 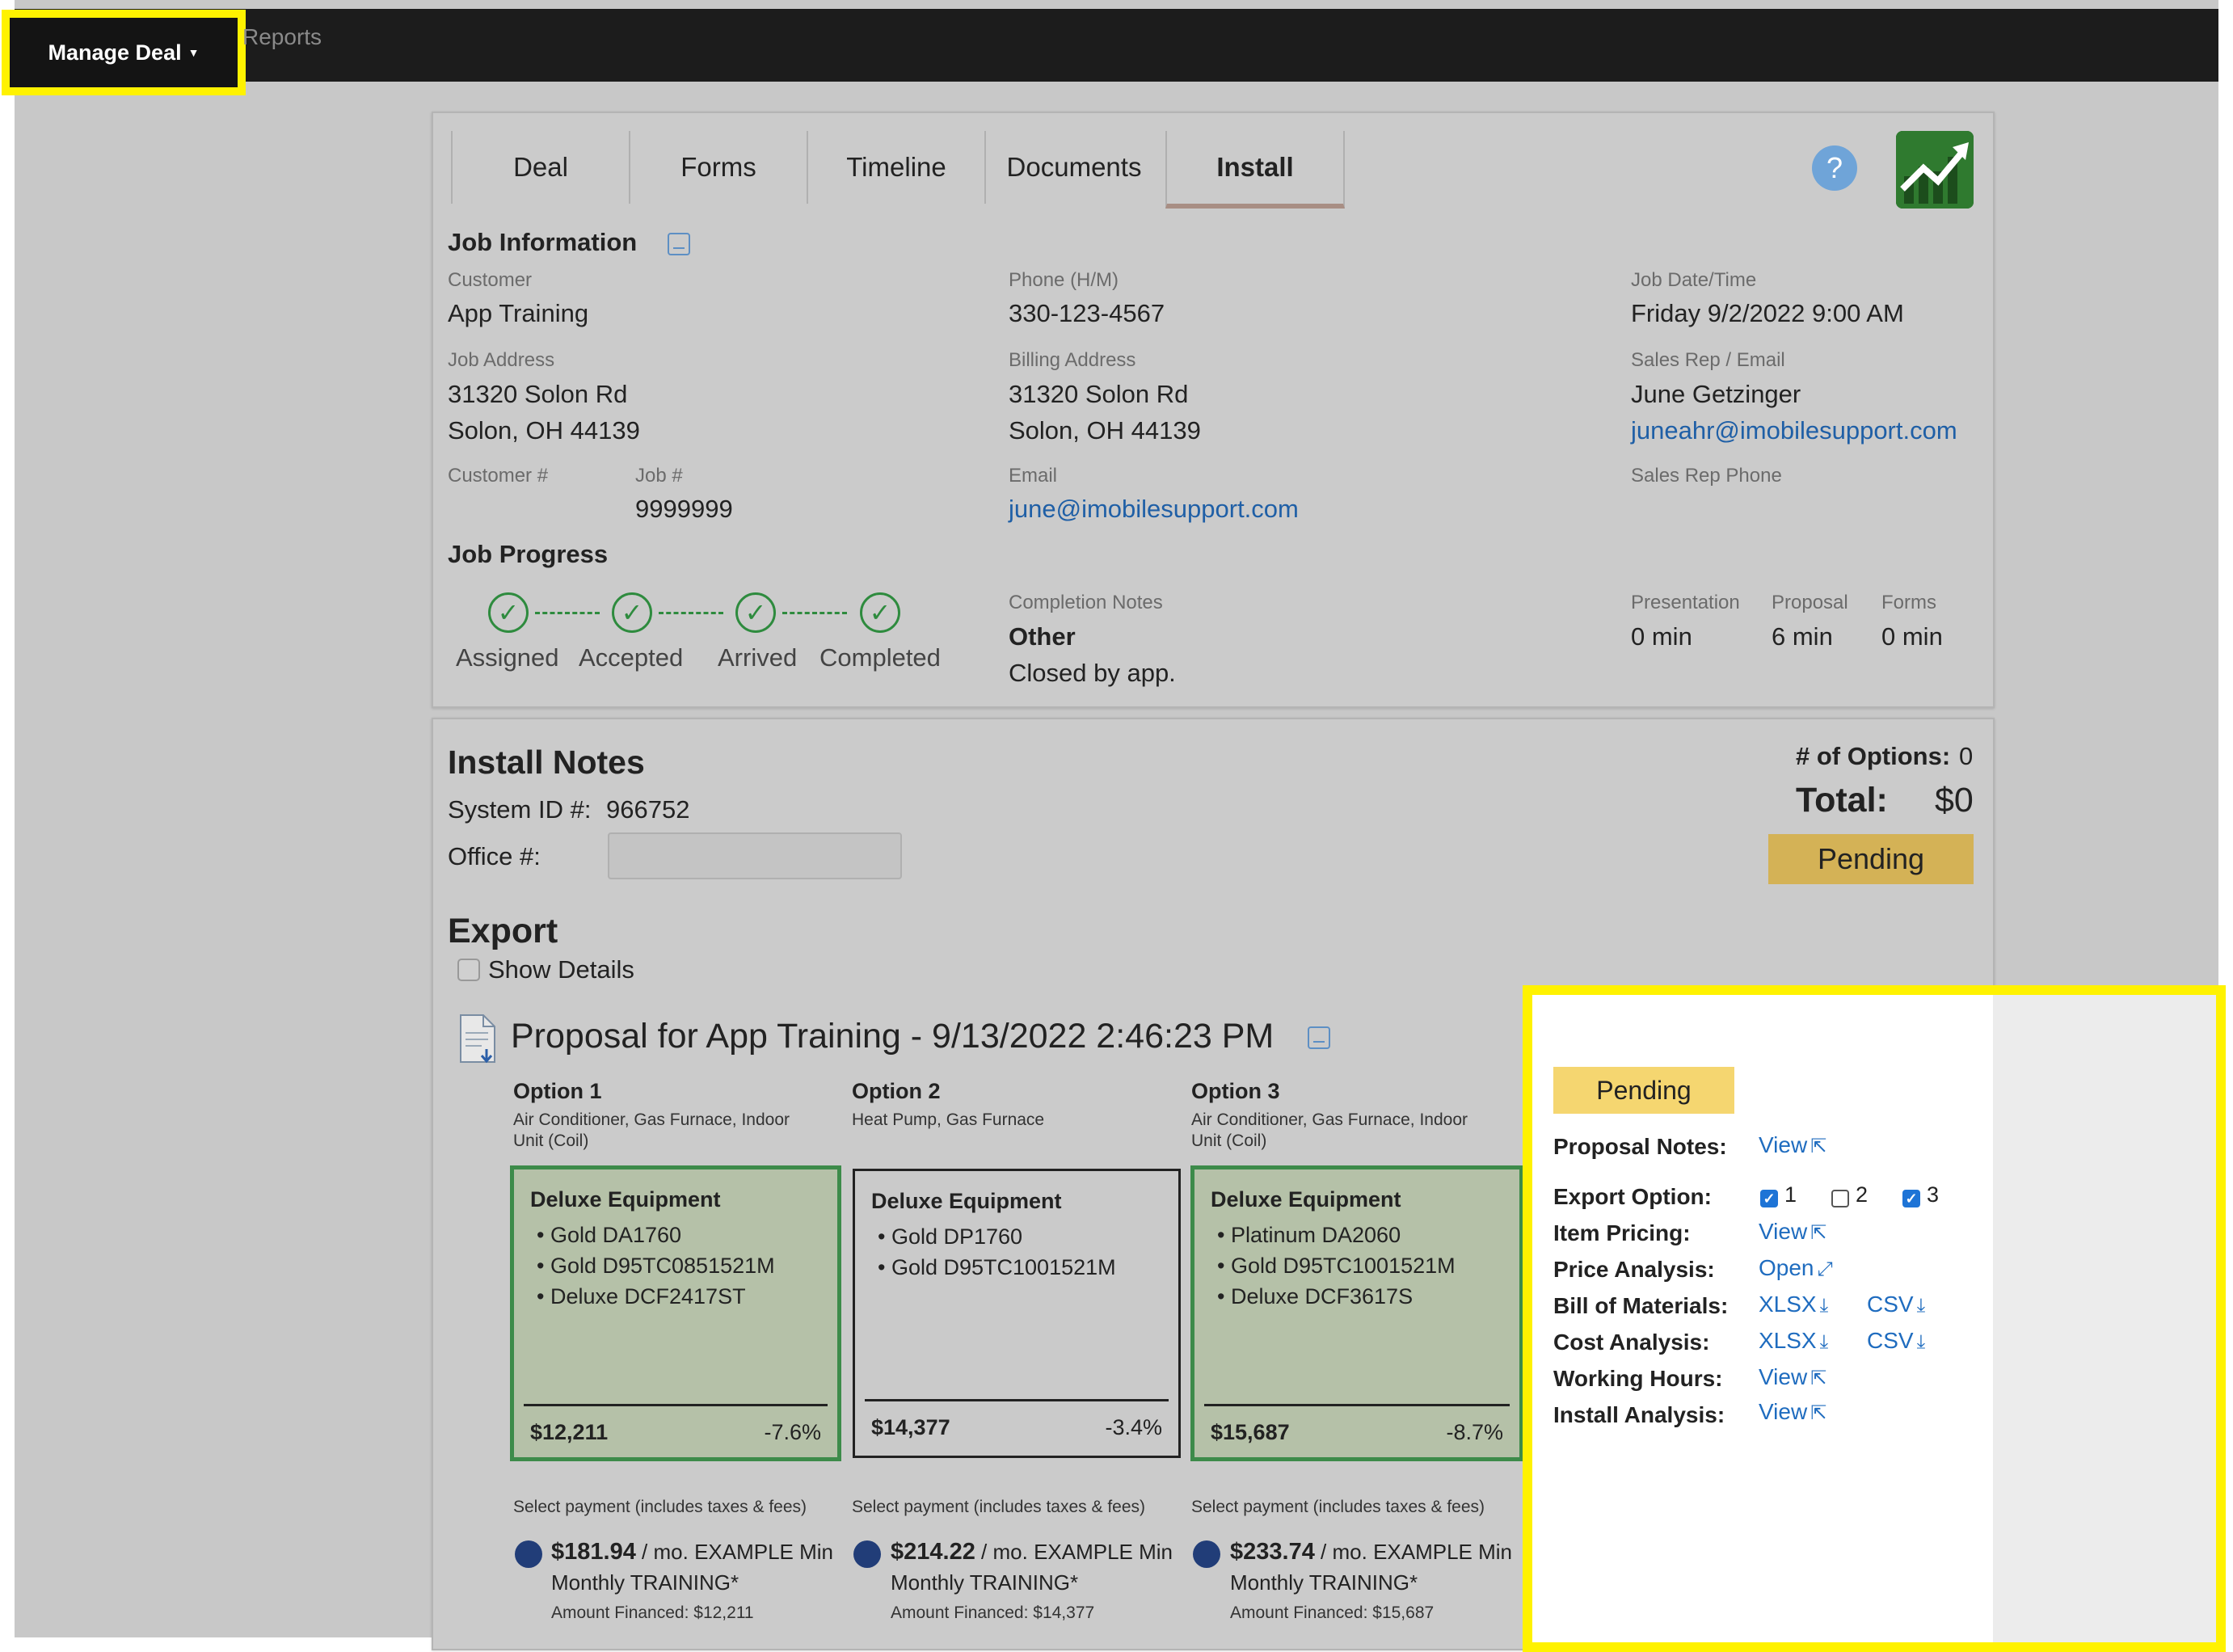 I want to click on export-option-1-label: 1, so click(x=1790, y=1194).